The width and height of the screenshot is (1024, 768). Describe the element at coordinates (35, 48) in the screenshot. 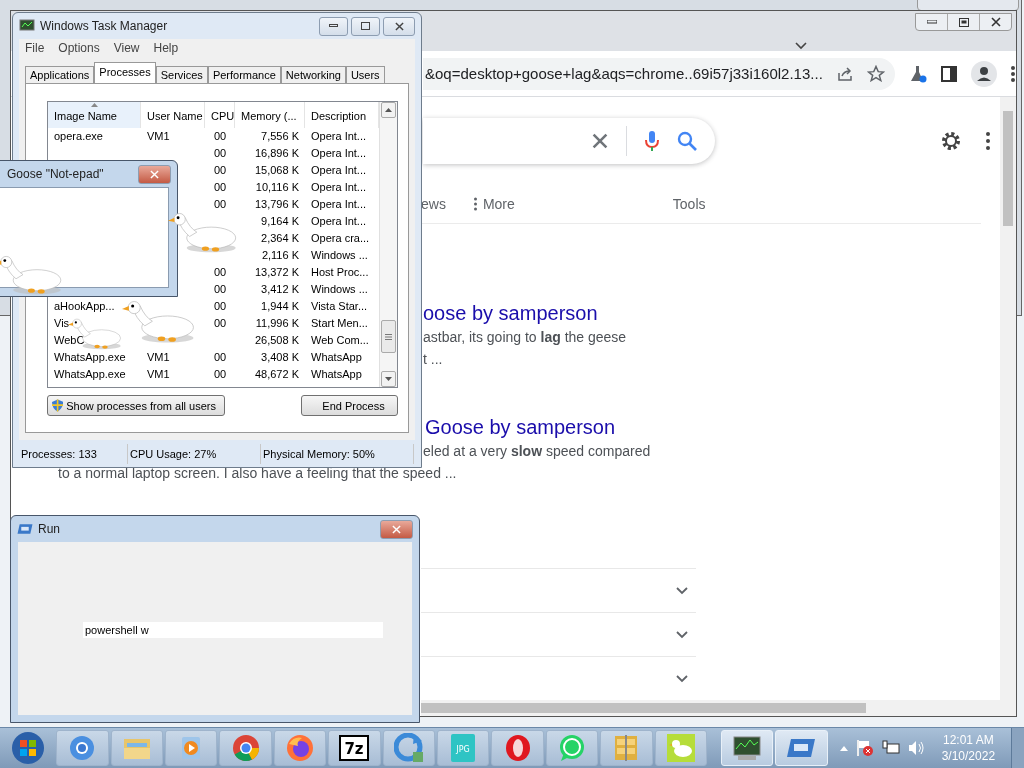

I see `menu-item: File` at that location.